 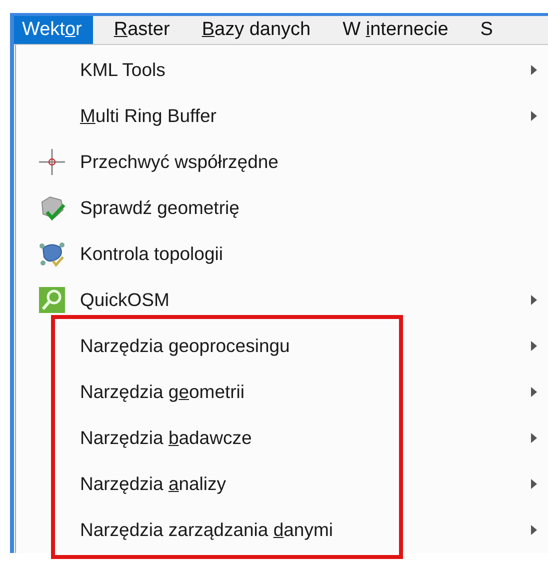 I want to click on menu-item: KML Tools, so click(x=305, y=70).